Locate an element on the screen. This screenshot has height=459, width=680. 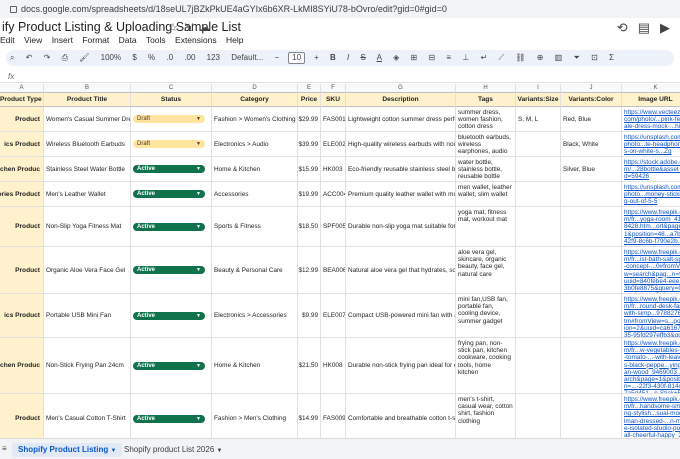
cell-sku: HK008 is located at coordinates (333, 366).